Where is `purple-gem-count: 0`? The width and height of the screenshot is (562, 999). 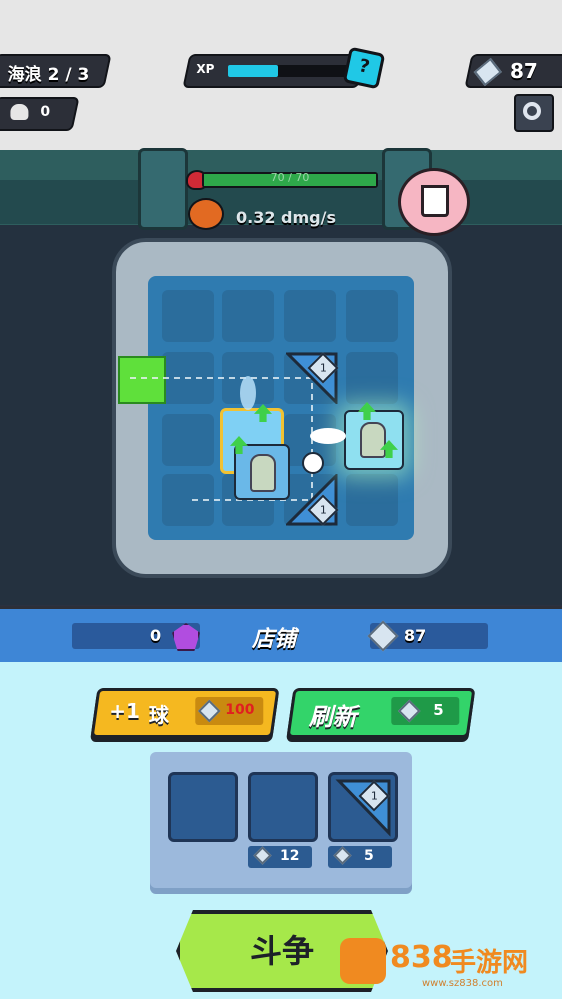
purple-gem-count: 0 is located at coordinates (156, 635).